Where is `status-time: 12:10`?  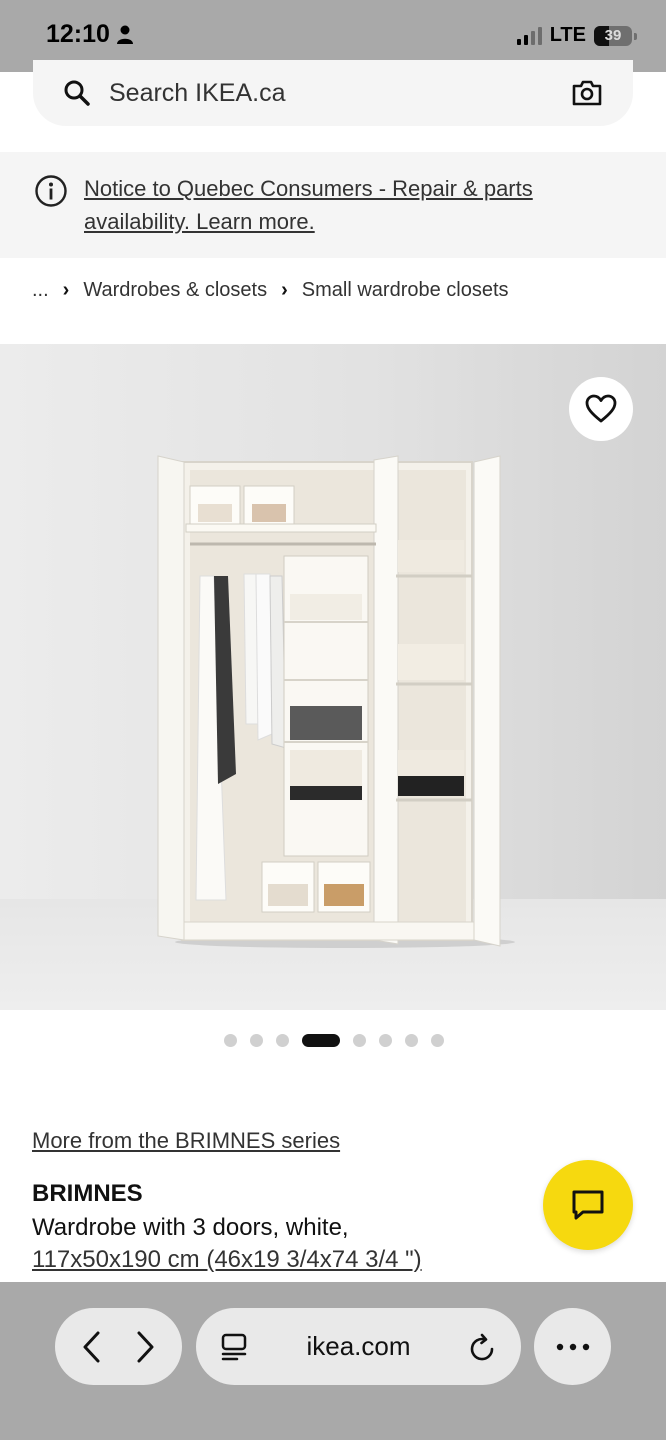 status-time: 12:10 is located at coordinates (90, 34).